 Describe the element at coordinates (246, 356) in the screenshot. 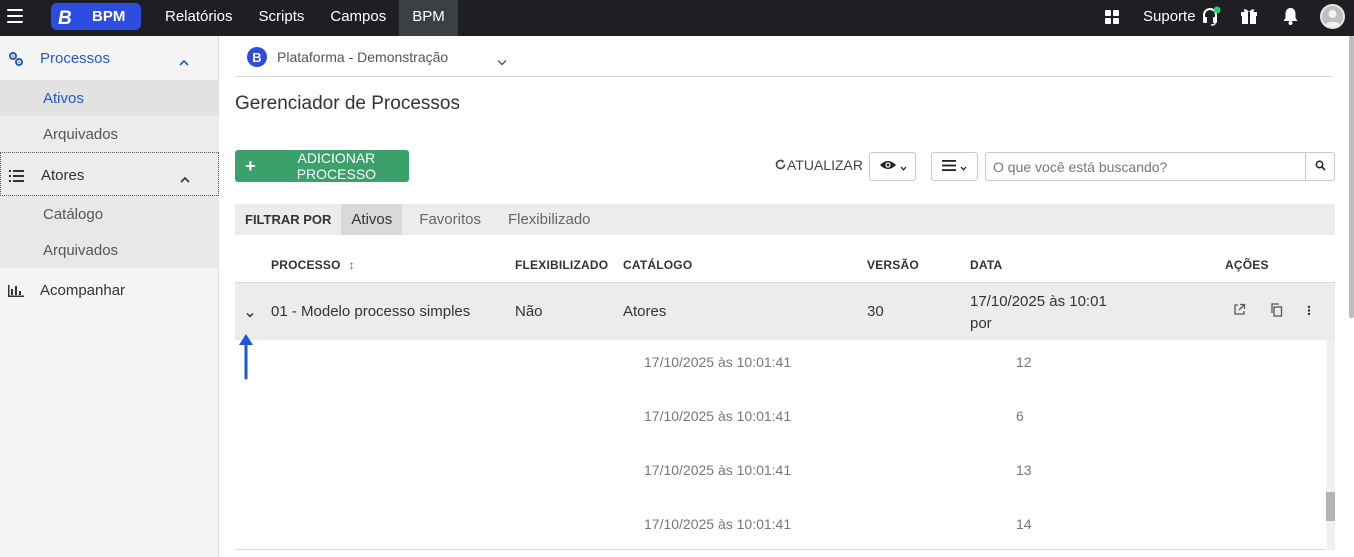

I see `annotation-arrow-icon` at that location.